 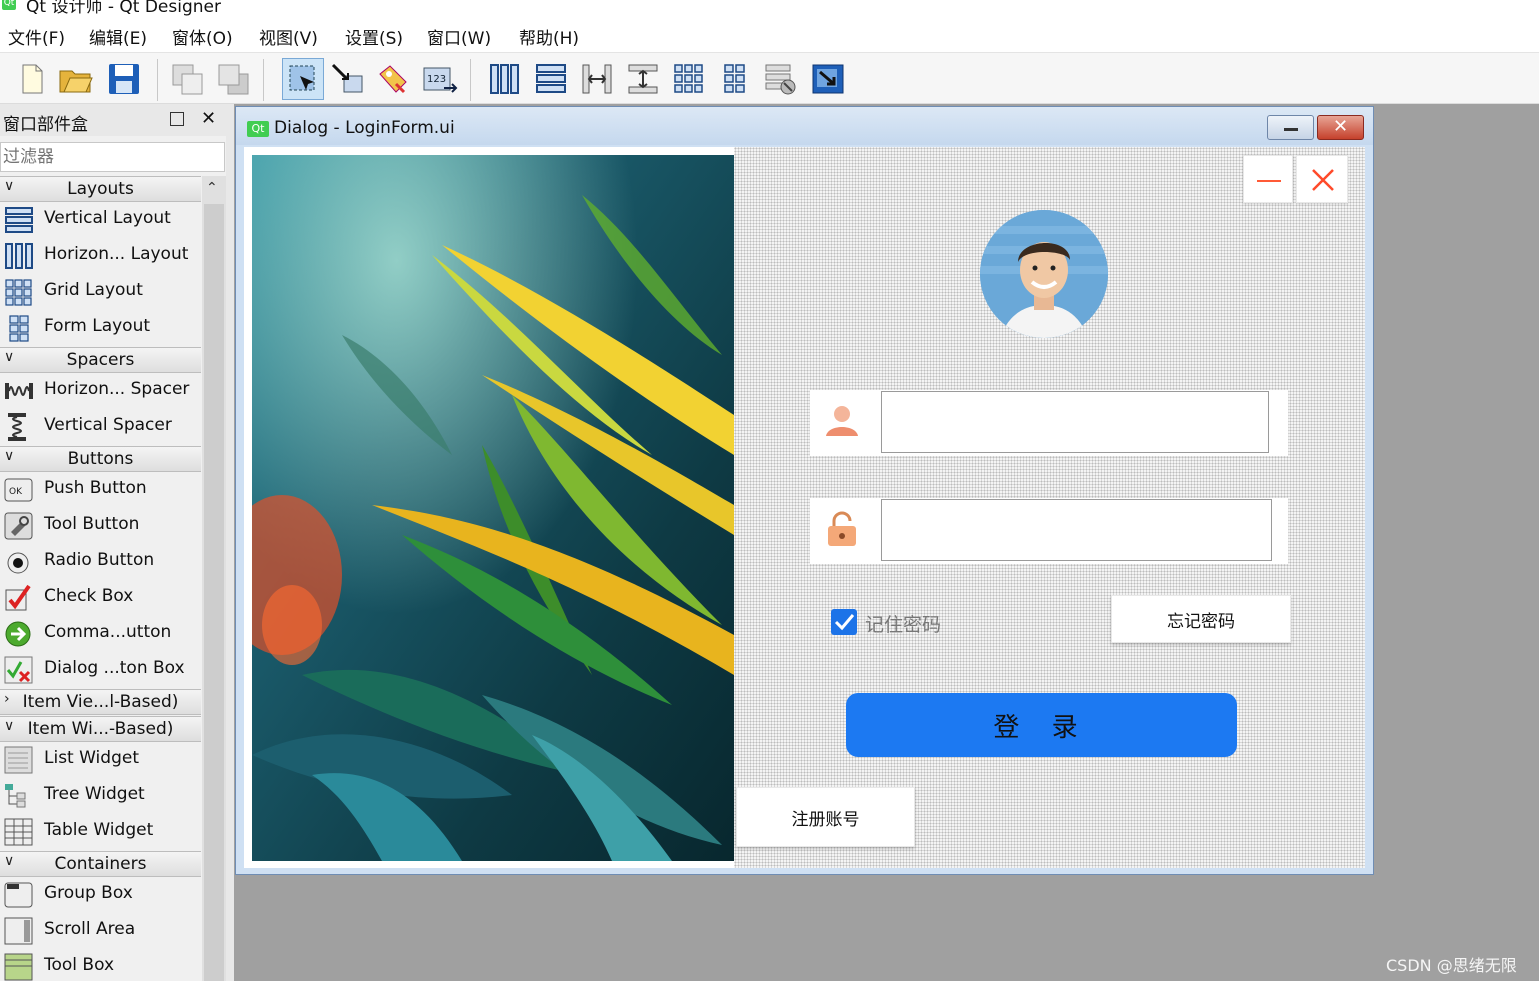 What do you see at coordinates (828, 79) in the screenshot?
I see `adjust-size-icon` at bounding box center [828, 79].